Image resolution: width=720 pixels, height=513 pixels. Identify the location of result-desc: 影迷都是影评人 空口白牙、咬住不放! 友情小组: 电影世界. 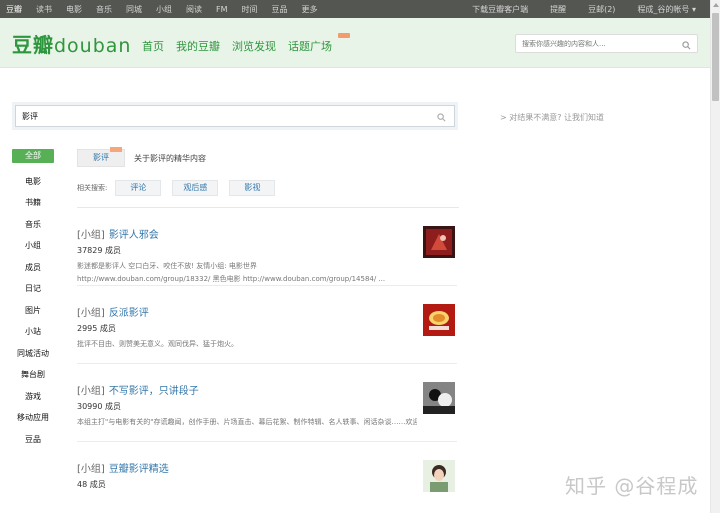
(167, 266).